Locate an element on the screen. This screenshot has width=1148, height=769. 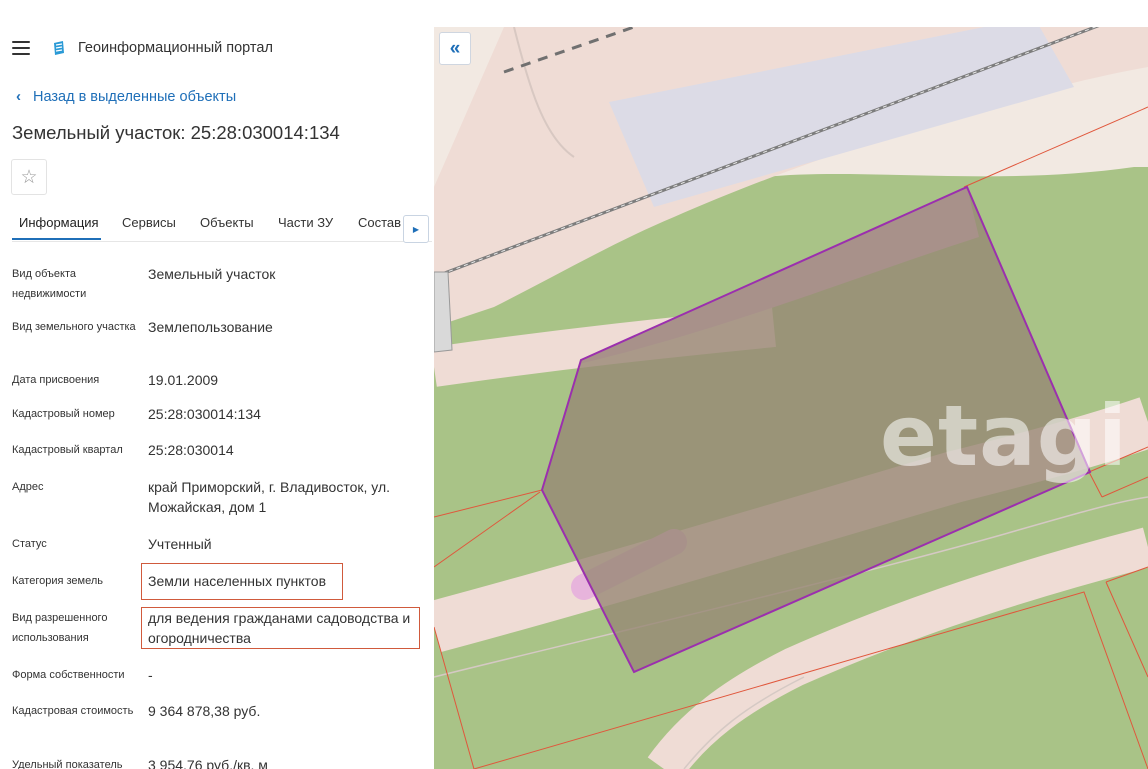
info-label: Адрес is located at coordinates (28, 487).